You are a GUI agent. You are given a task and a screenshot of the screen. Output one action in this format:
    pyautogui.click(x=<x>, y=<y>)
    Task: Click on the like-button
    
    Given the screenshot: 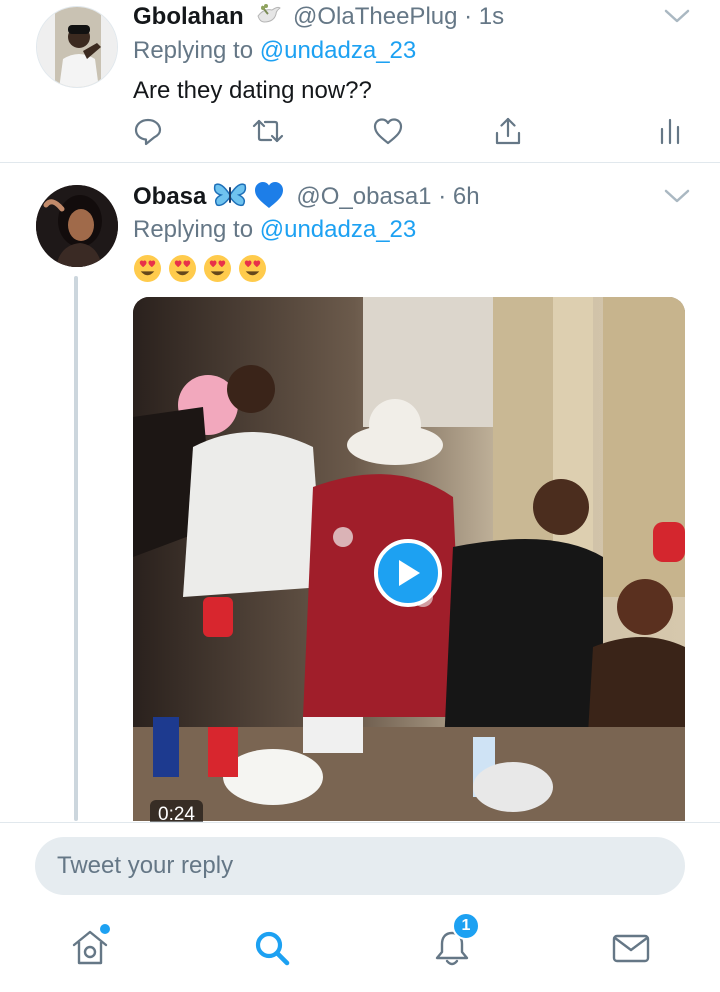 What is the action you would take?
    pyautogui.click(x=388, y=133)
    